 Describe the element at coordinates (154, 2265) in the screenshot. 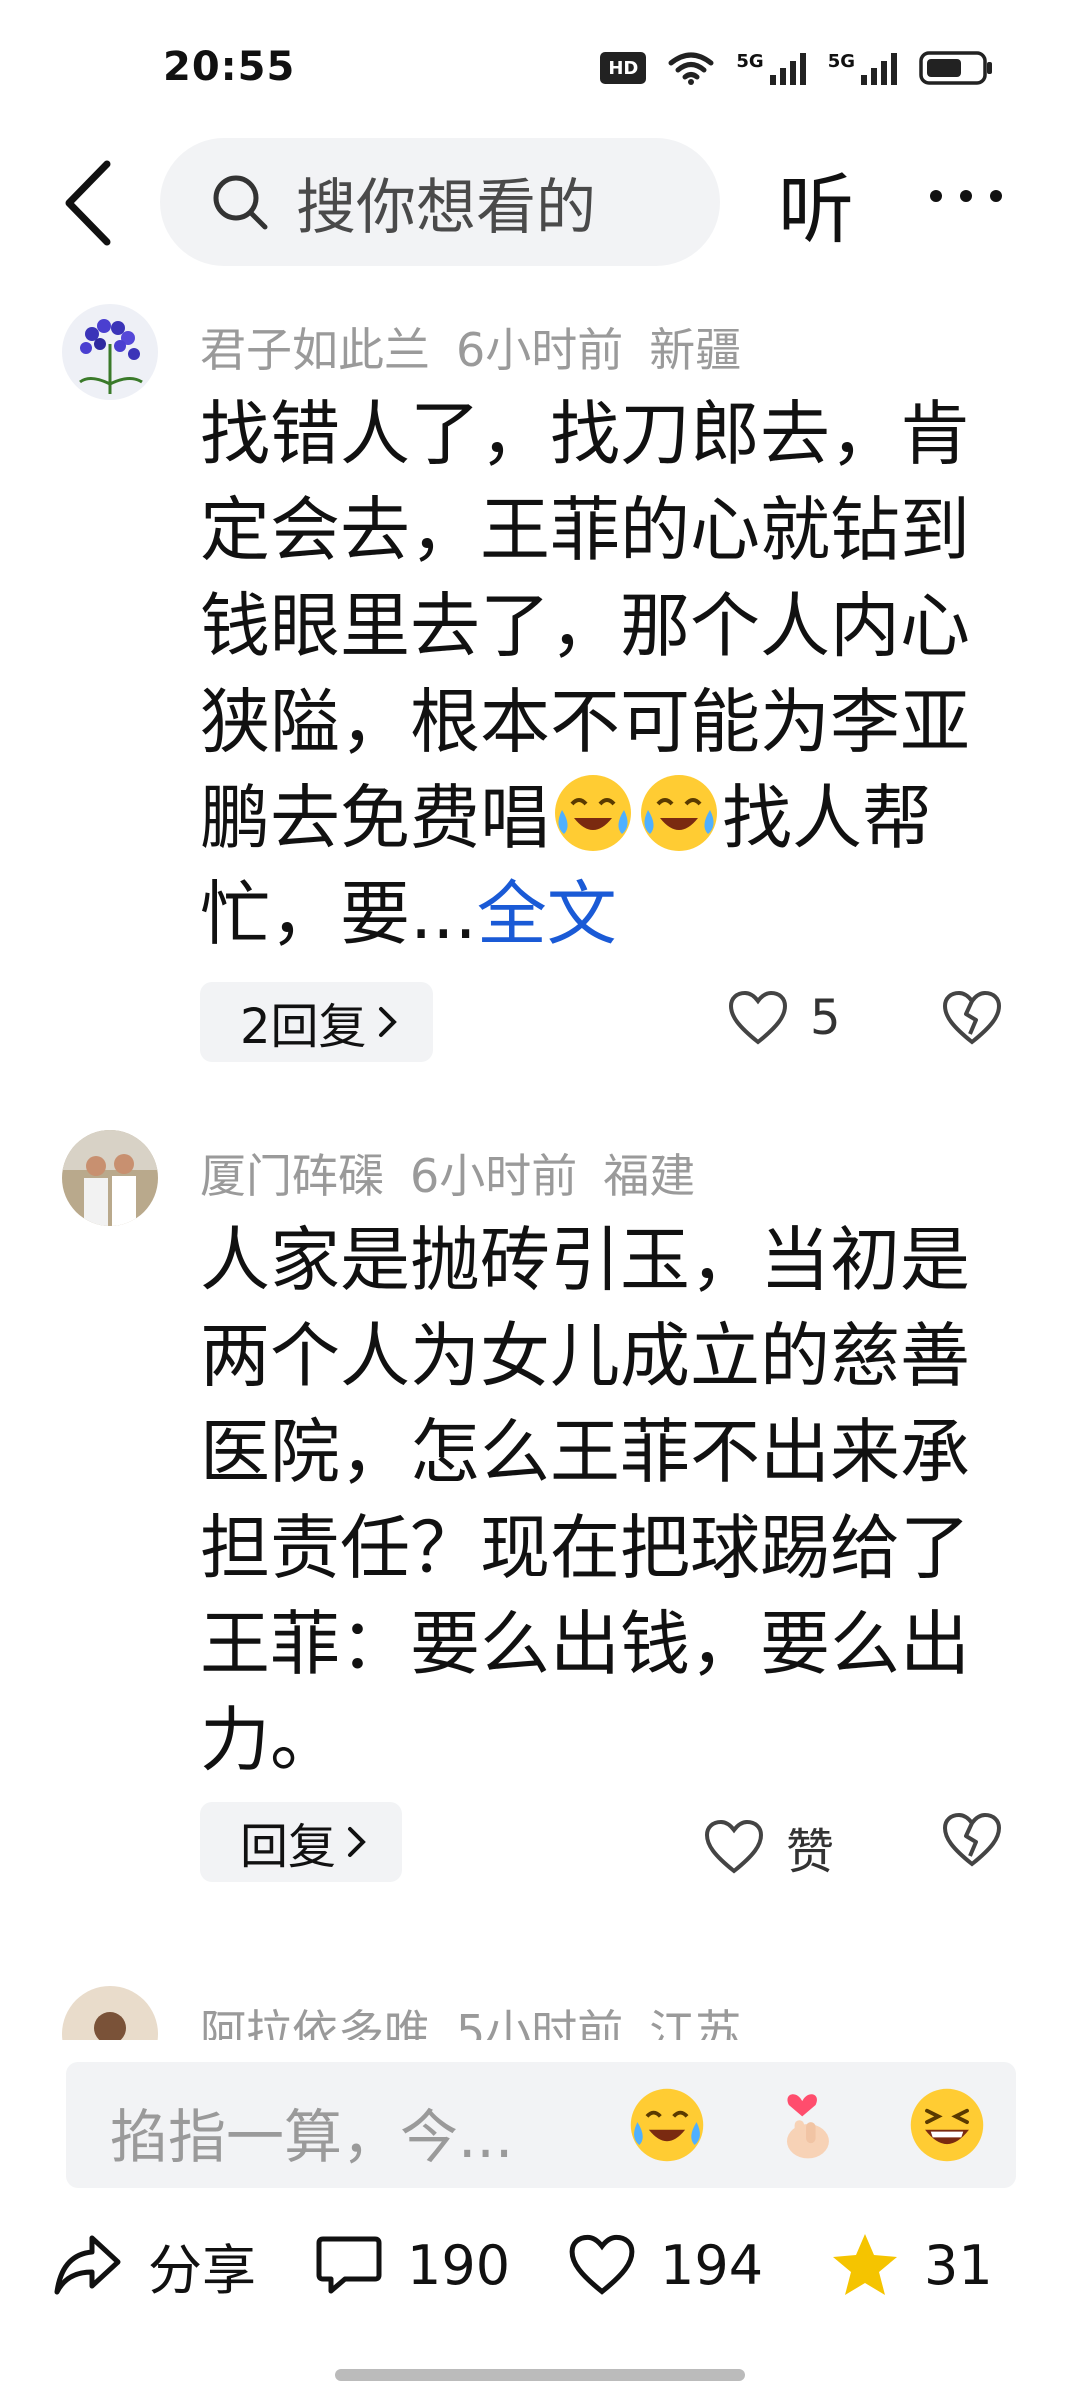

I see `share-button: 分享` at that location.